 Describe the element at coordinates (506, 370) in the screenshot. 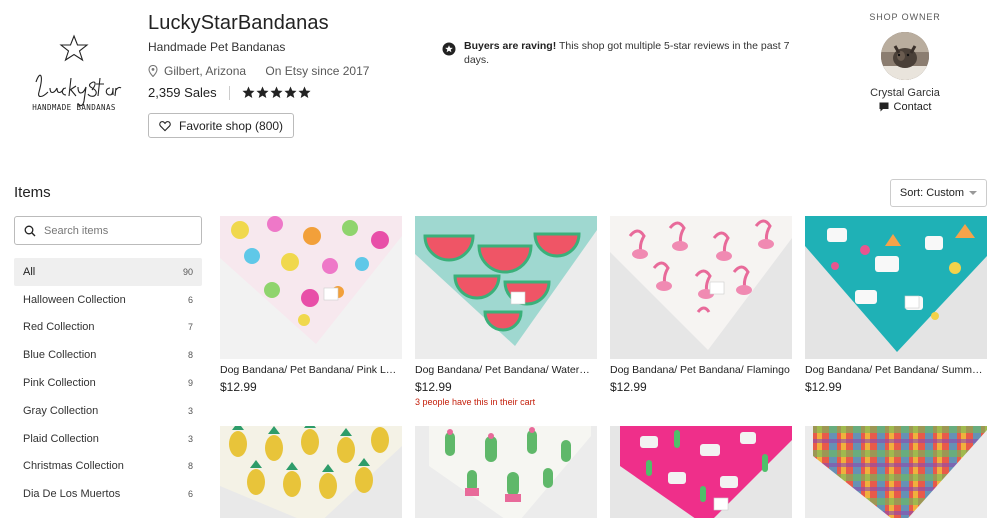

I see `product-title: Dog Bandana/ Pet Bandana/ Watermelon` at that location.